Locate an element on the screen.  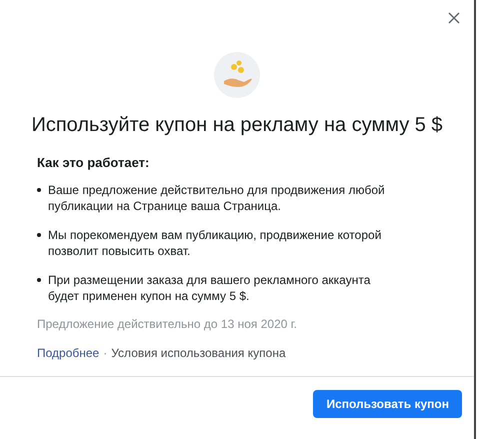
bullet-text: Ваше предложение действительно для продвижения любой публикации на Странице ваша Страница. is located at coordinates (217, 198).